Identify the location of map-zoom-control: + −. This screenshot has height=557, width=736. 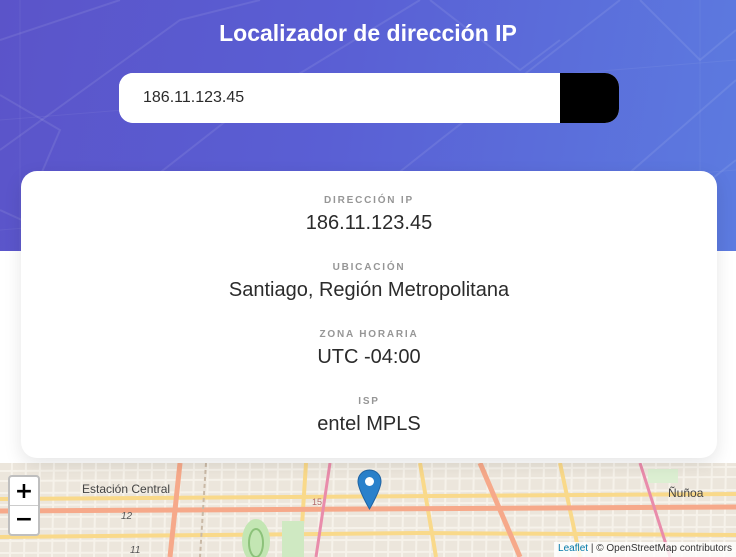
(24, 505).